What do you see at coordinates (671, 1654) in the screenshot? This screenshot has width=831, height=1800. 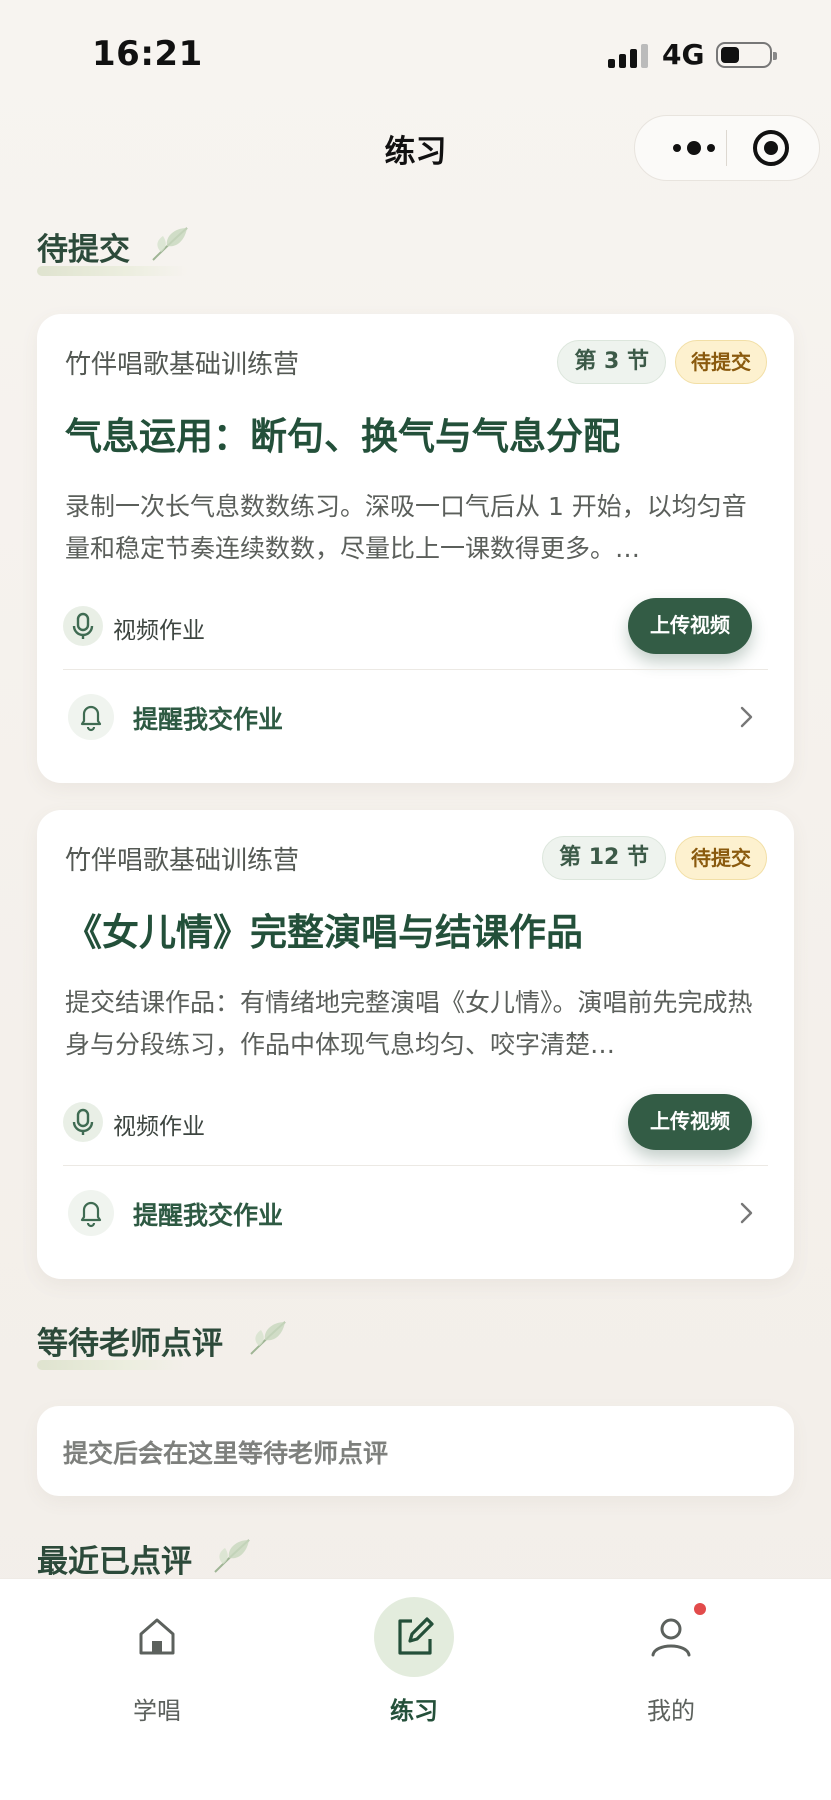 I see `tab-me: 我的` at bounding box center [671, 1654].